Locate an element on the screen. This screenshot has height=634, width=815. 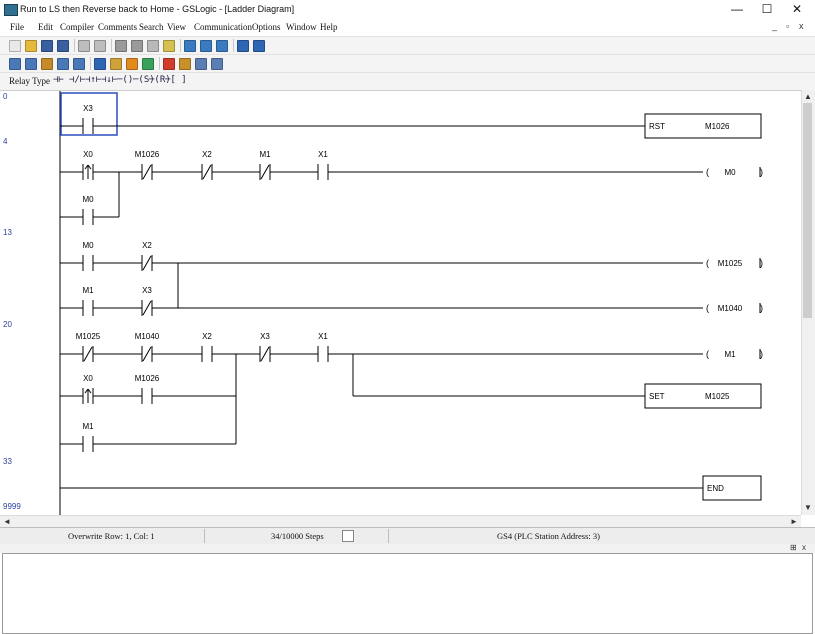
eraser-icon is located at coordinates (169, 46).